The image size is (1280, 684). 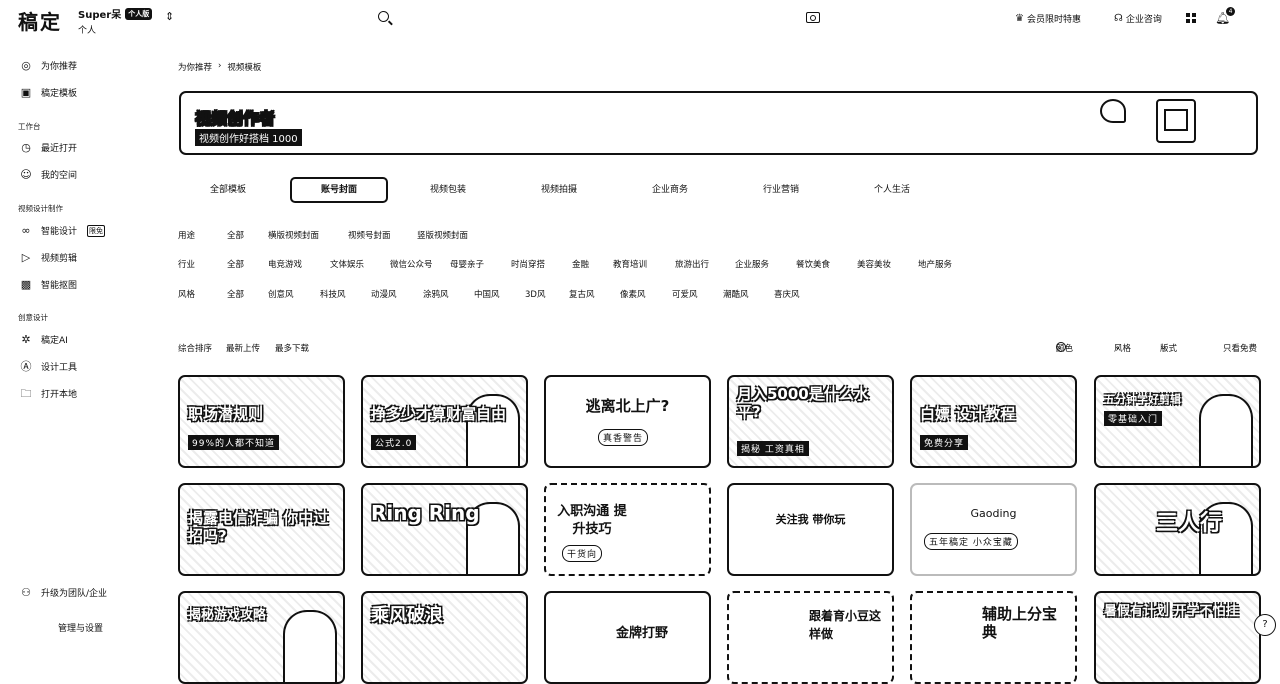 I want to click on filter-option: 科技风, so click(x=333, y=294).